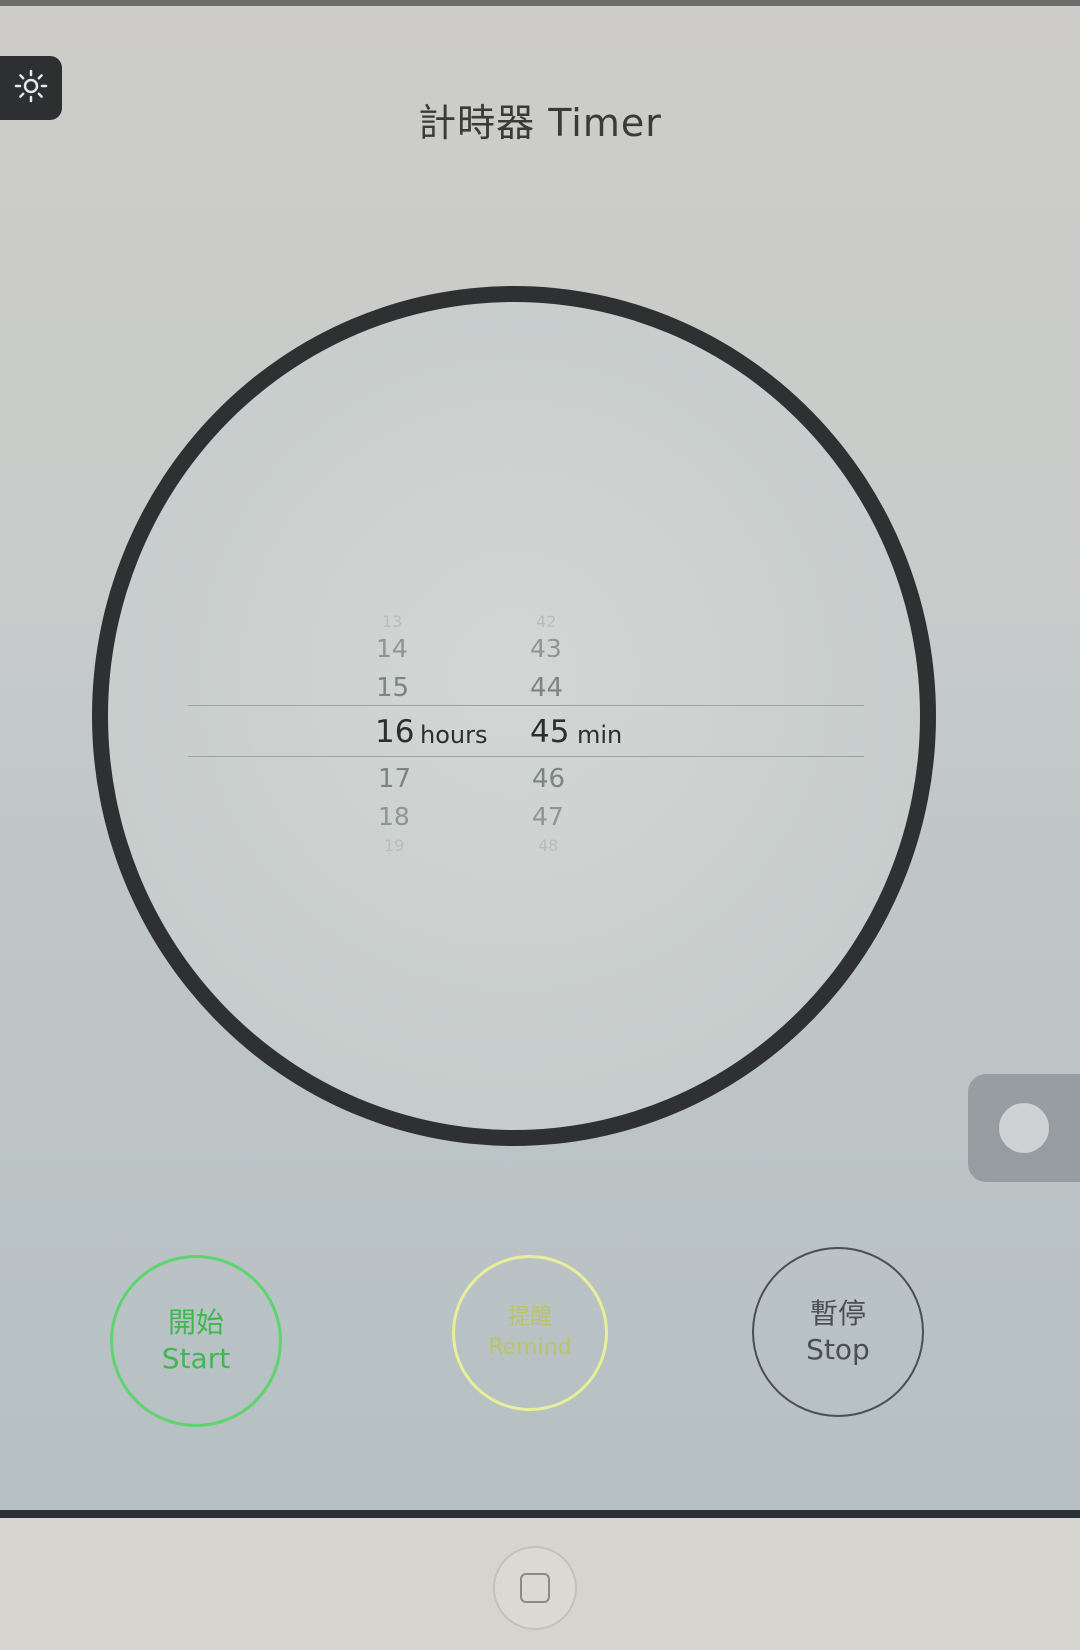 This screenshot has height=1650, width=1080. What do you see at coordinates (600, 735) in the screenshot?
I see `minutes-unit-label: min` at bounding box center [600, 735].